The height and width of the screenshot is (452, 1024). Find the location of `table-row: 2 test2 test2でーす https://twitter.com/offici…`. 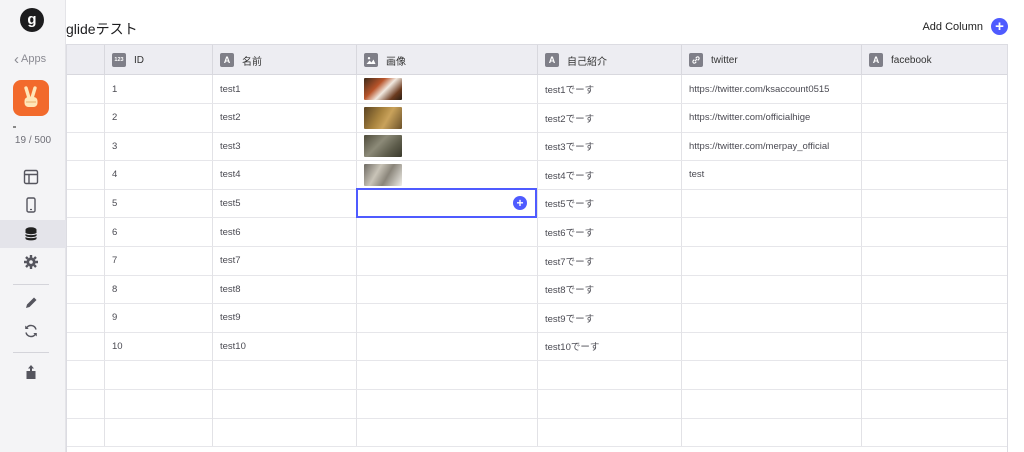

table-row: 2 test2 test2でーす https://twitter.com/offici… is located at coordinates (537, 118).